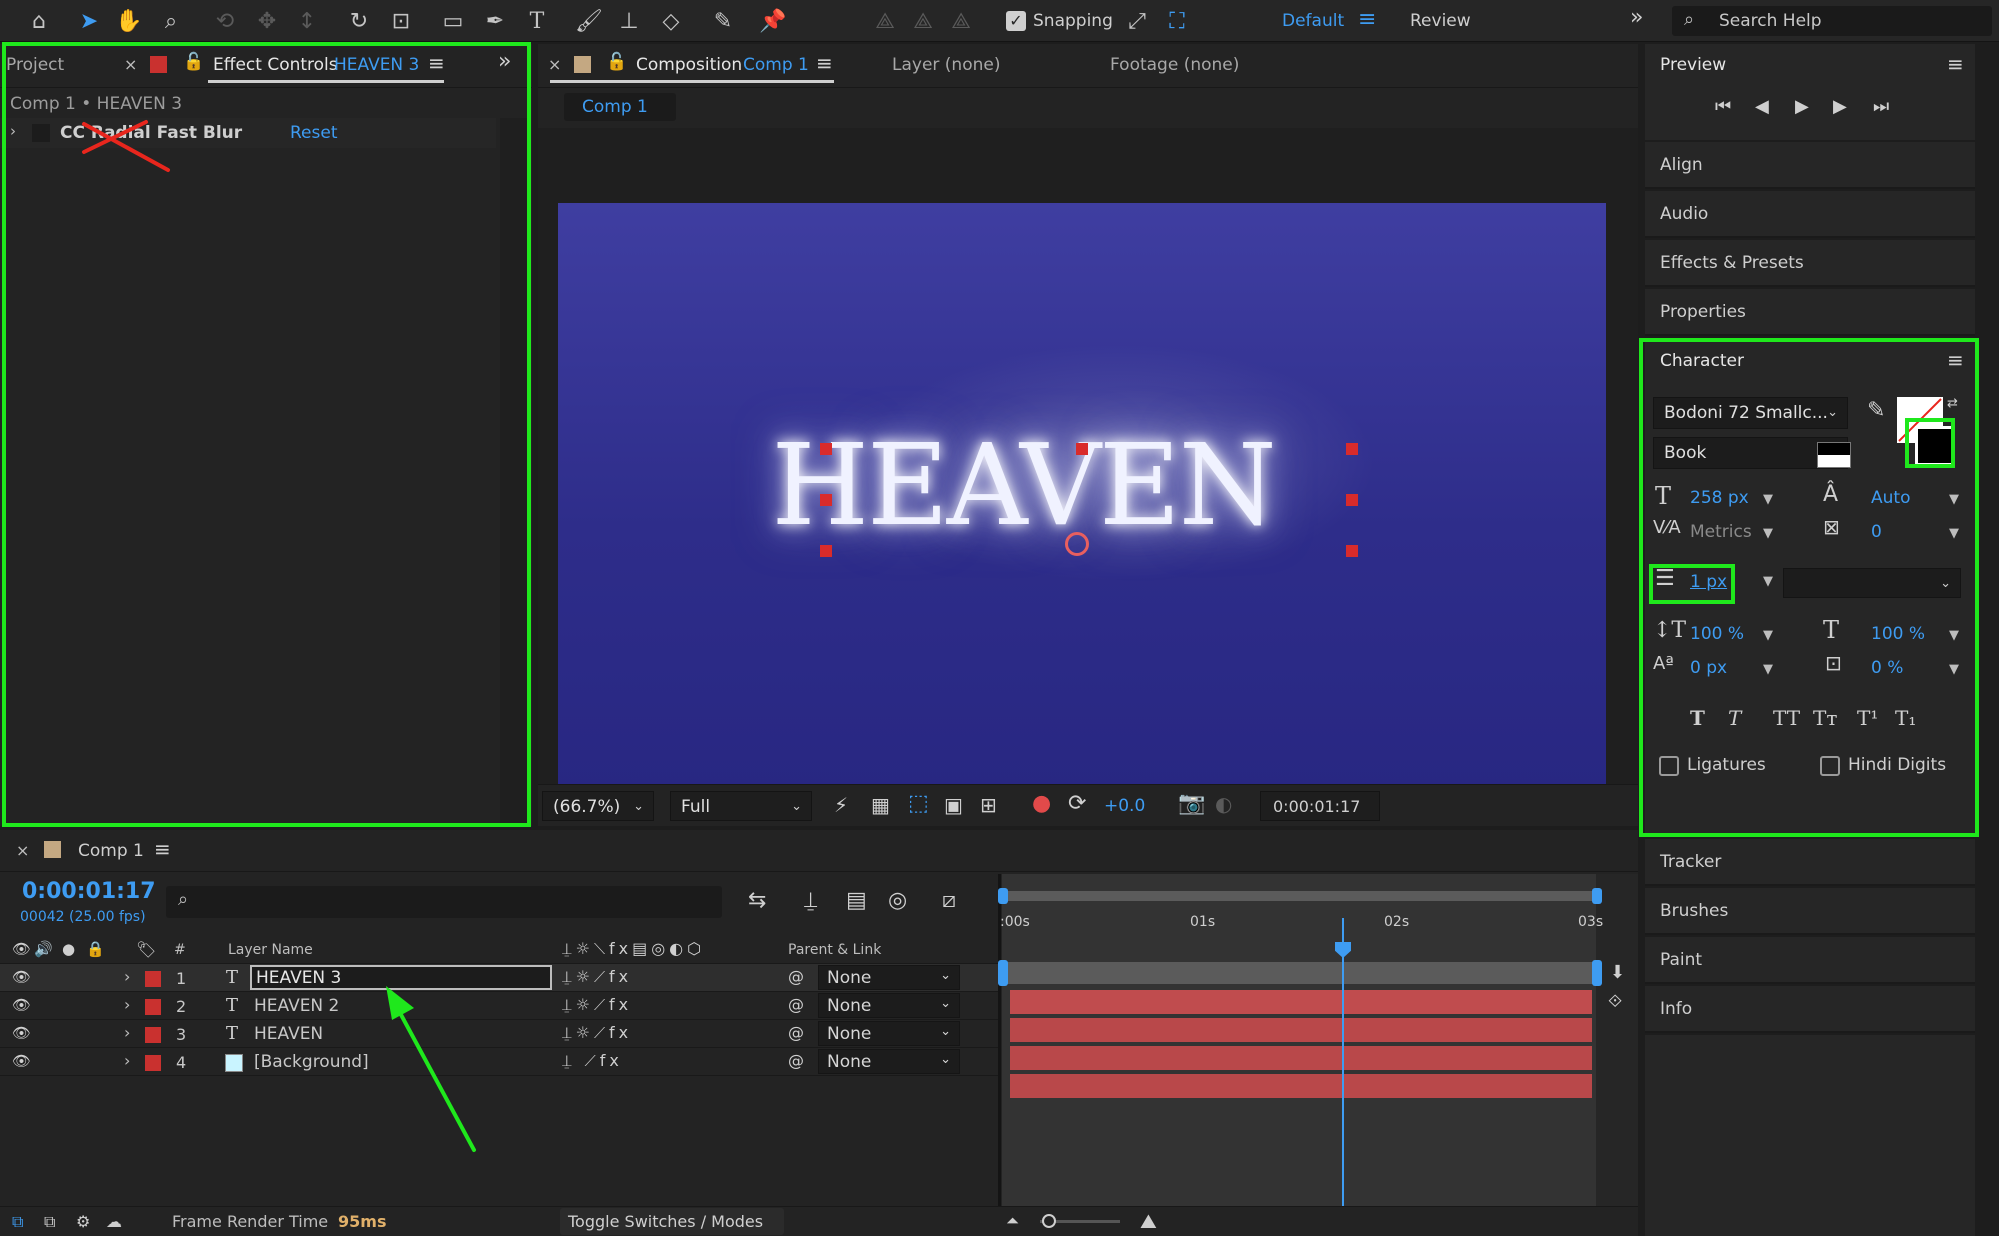  What do you see at coordinates (988, 805) in the screenshot?
I see `grid-guides-icon: ⊞` at bounding box center [988, 805].